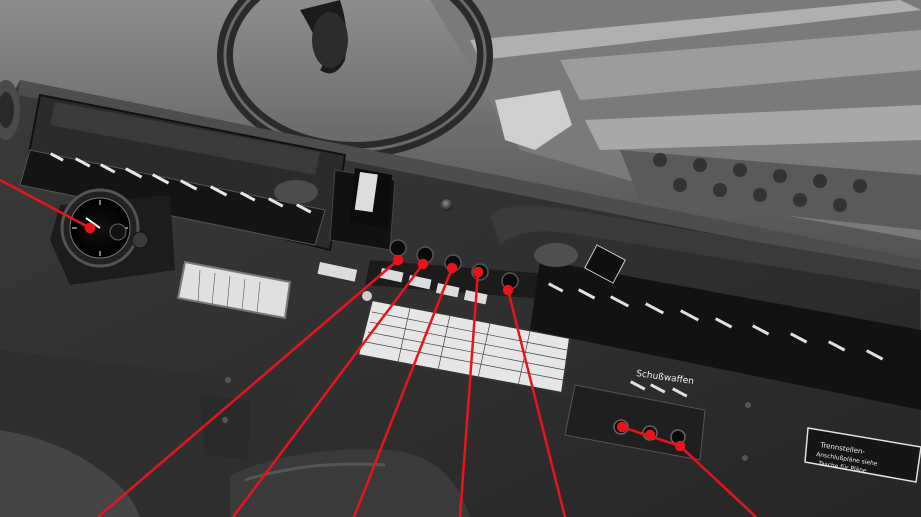 This screenshot has width=921, height=517. Describe the element at coordinates (362, 209) in the screenshot. I see `fuse-box` at that location.